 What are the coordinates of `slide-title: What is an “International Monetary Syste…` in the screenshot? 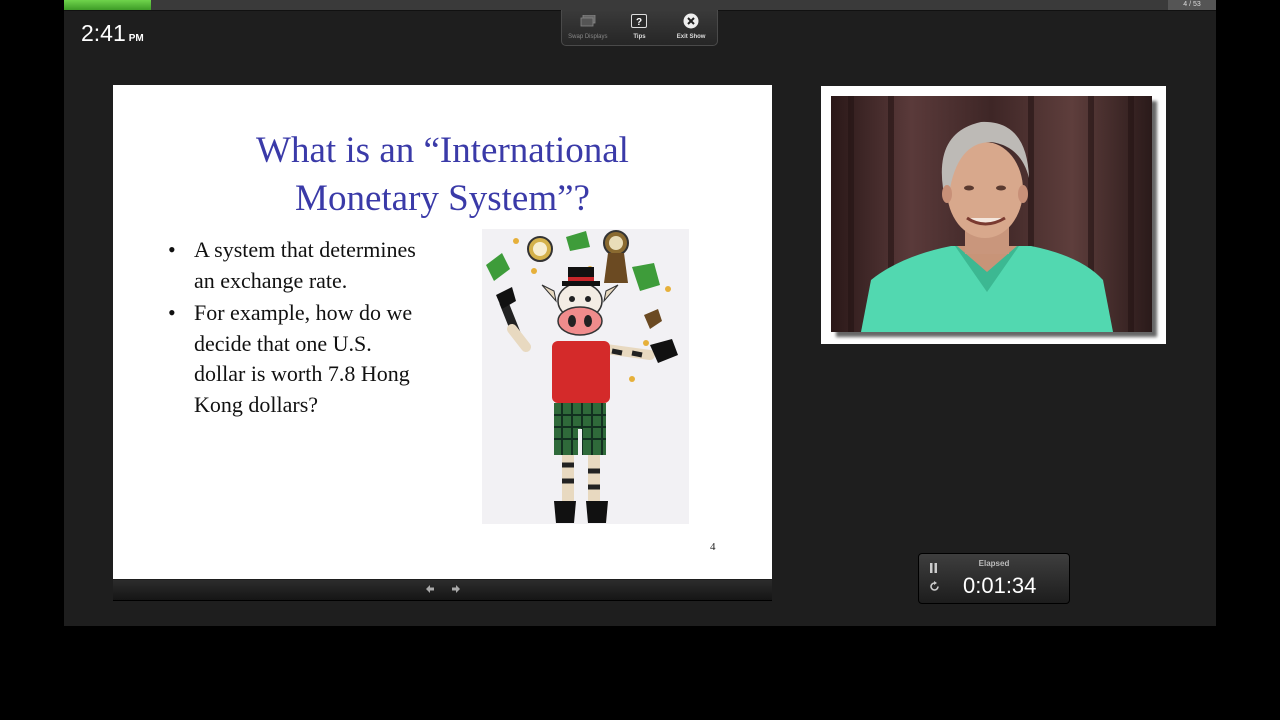 It's located at (442, 175).